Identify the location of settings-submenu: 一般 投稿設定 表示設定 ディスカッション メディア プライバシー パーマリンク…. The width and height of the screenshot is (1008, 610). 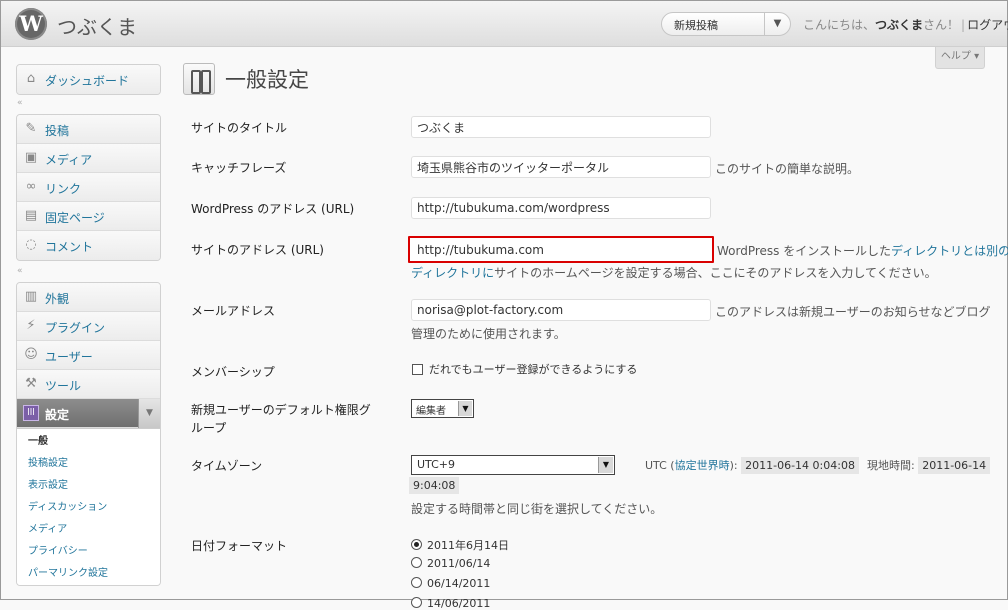
(88, 506).